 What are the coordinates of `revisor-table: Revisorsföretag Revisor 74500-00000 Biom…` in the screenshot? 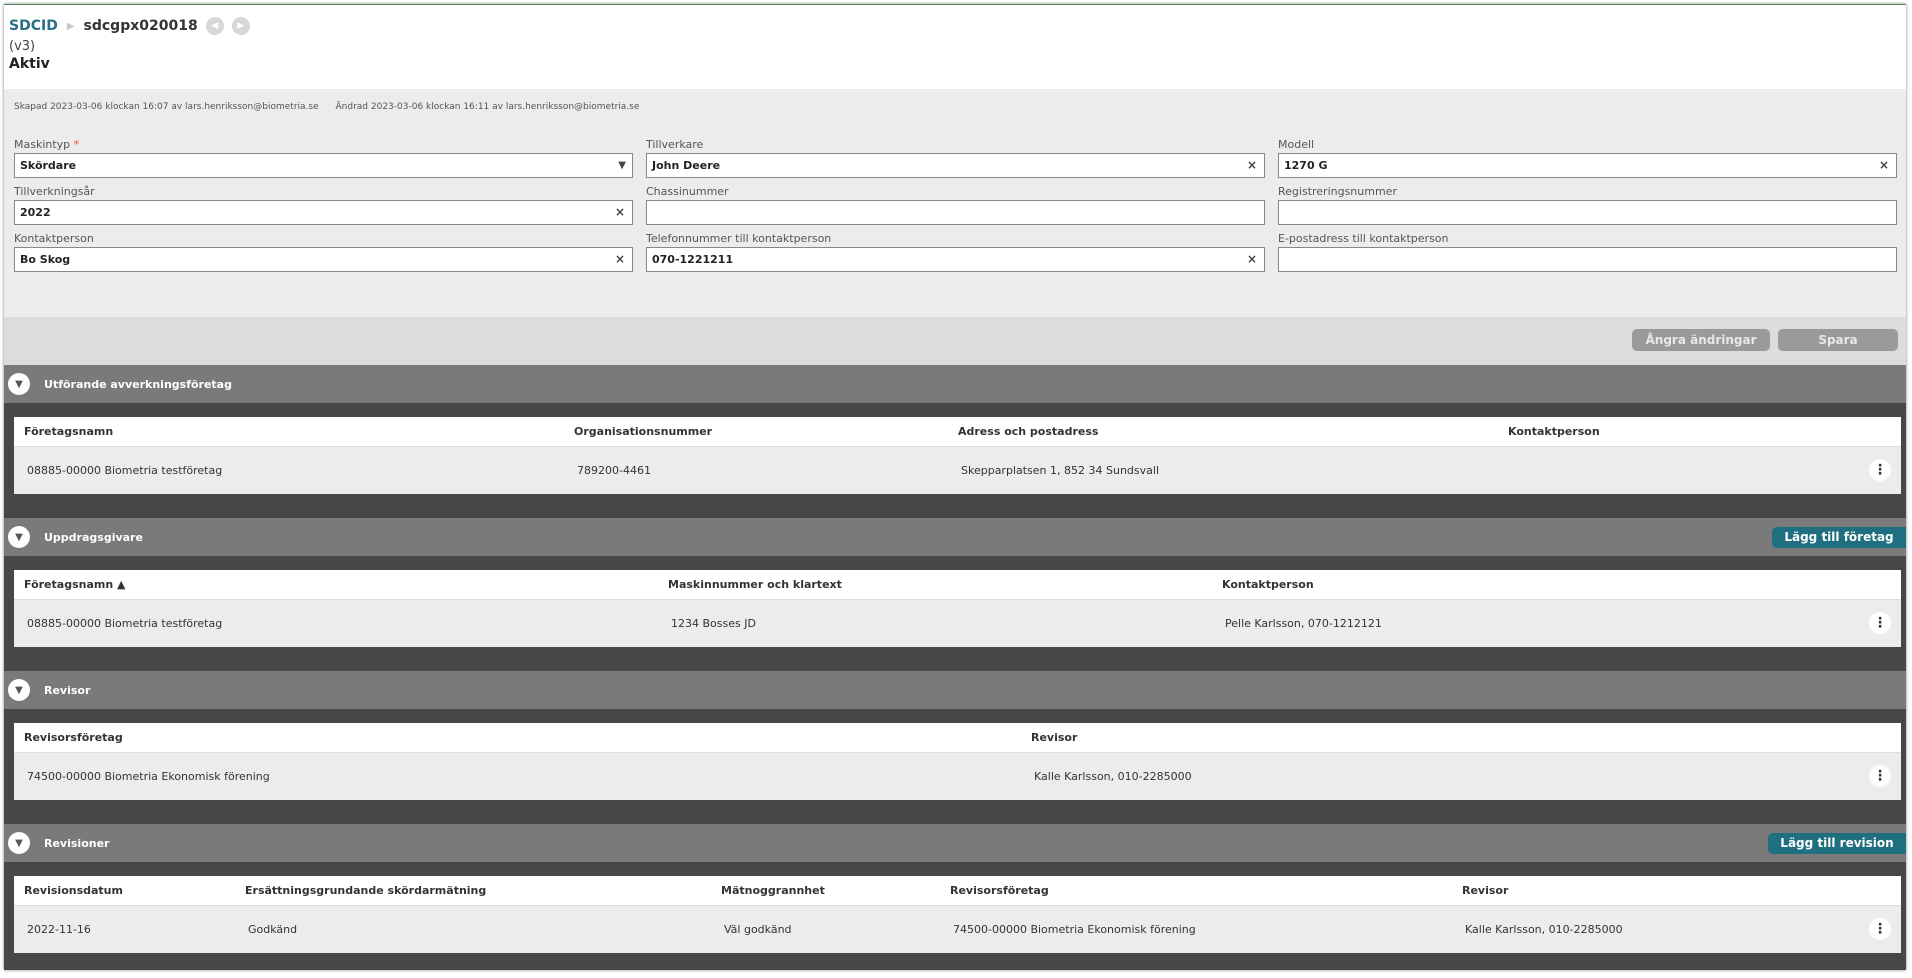 It's located at (957, 761).